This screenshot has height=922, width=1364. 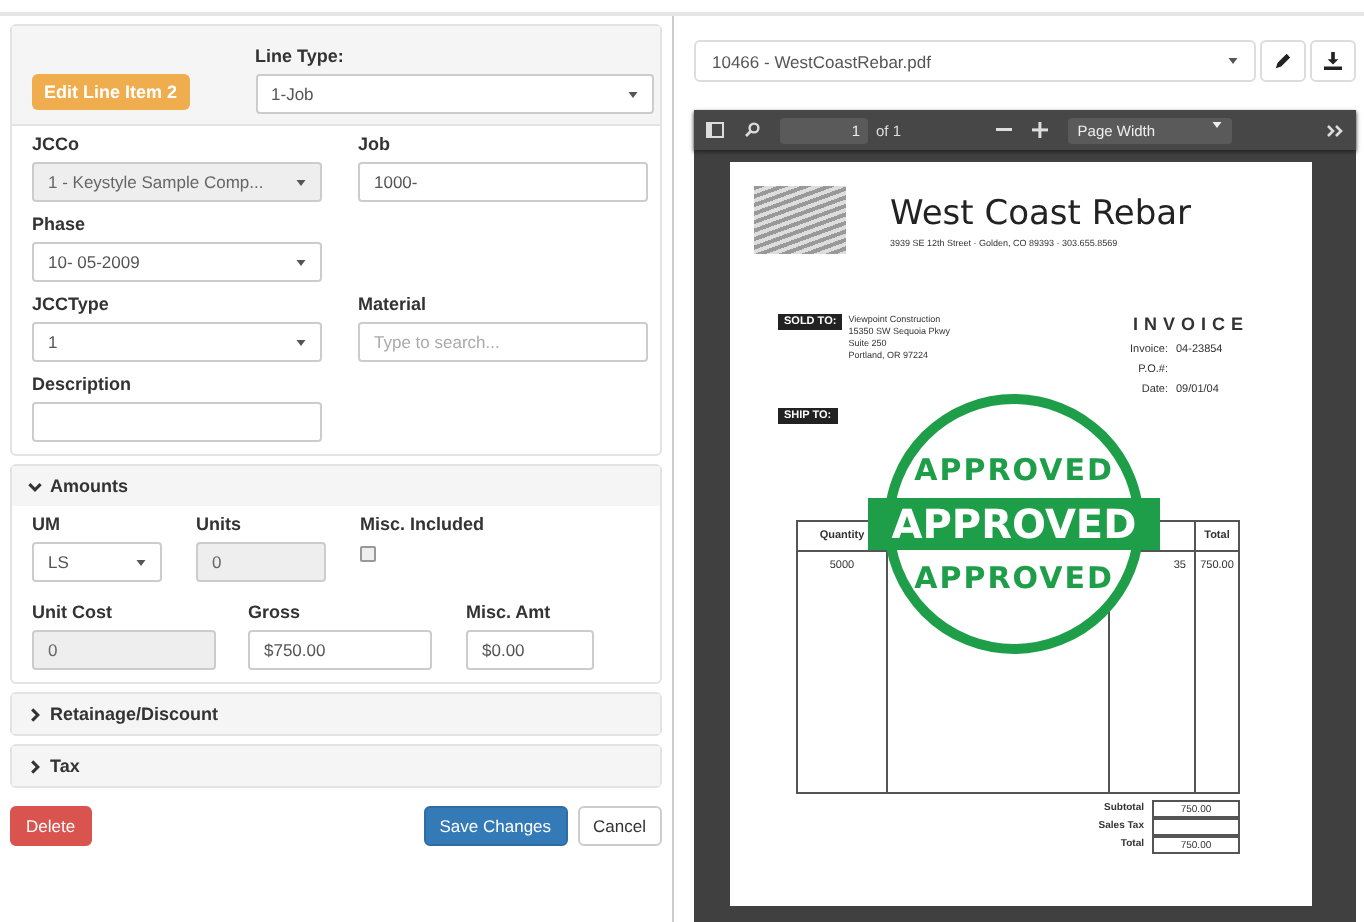 I want to click on invoice-title: INVOICE, so click(x=1191, y=324).